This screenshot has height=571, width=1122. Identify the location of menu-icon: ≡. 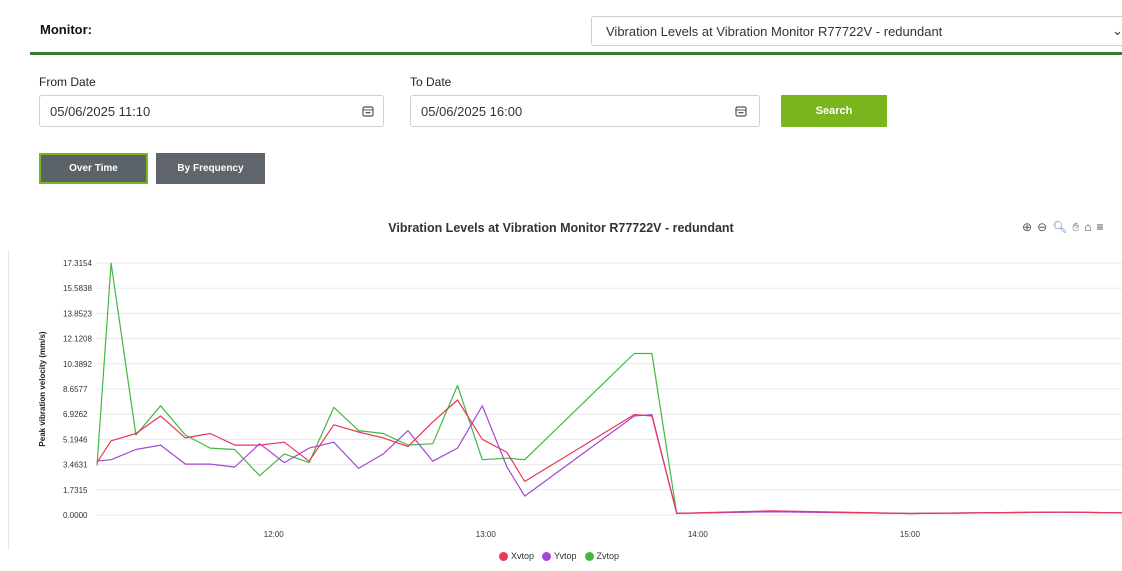
(1100, 227).